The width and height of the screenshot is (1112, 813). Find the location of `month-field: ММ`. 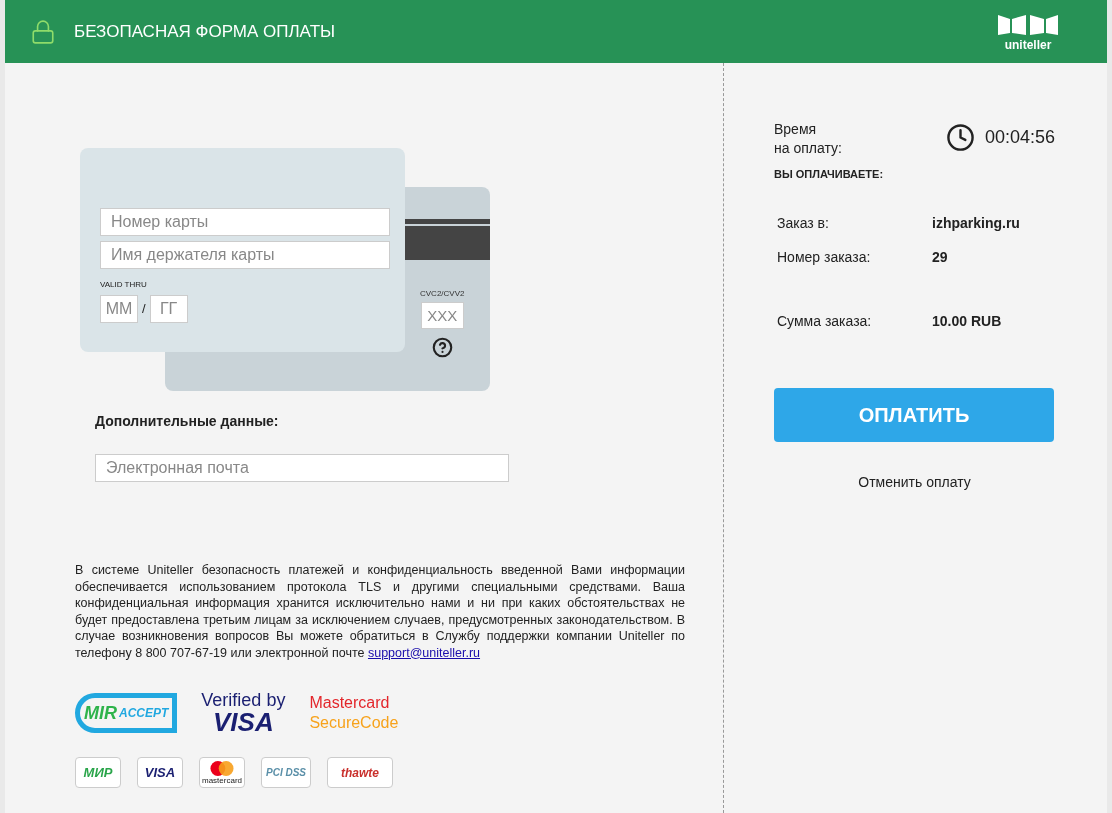

month-field: ММ is located at coordinates (119, 309).